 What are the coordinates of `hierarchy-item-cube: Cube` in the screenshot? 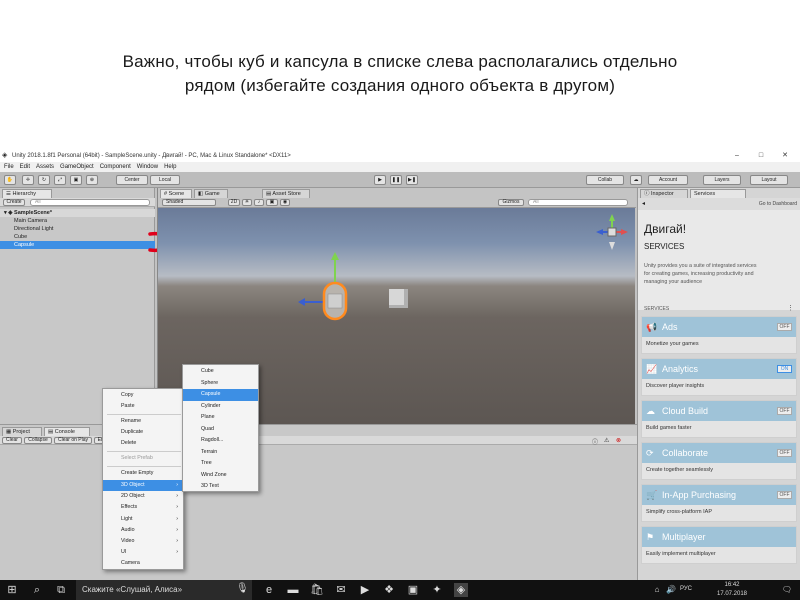 It's located at (77, 237).